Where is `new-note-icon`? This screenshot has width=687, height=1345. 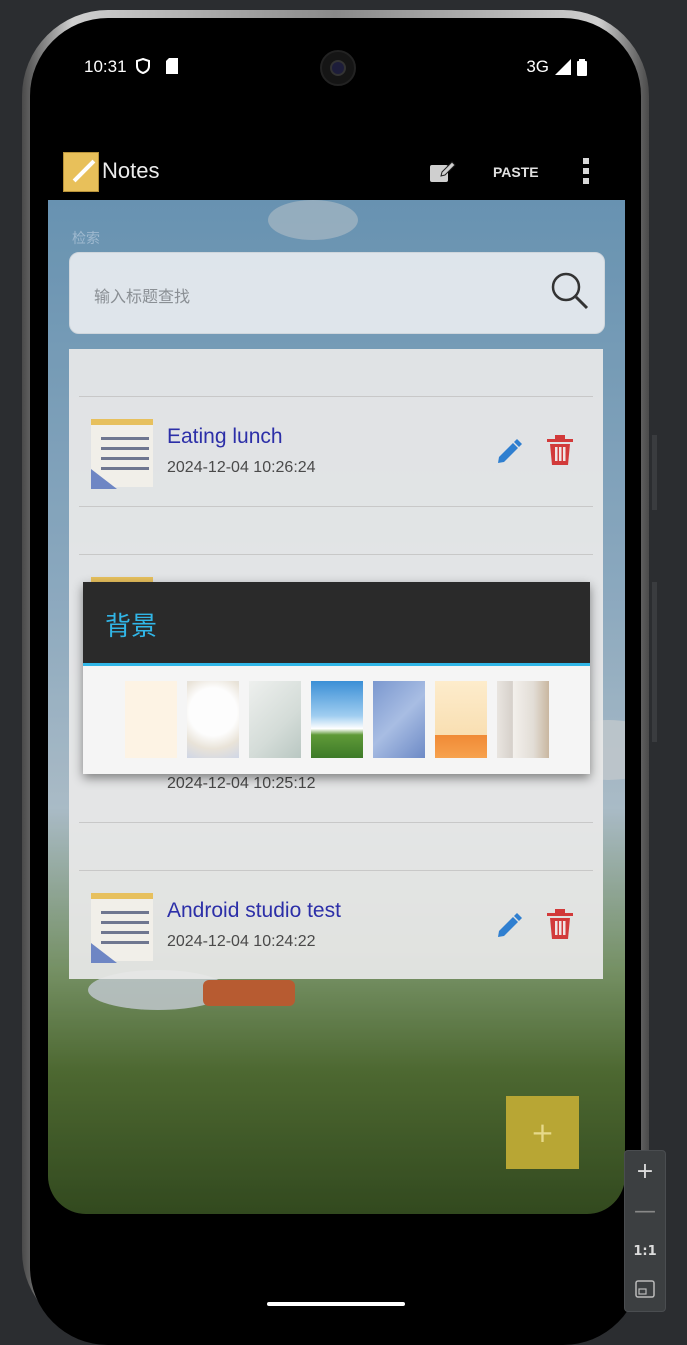 new-note-icon is located at coordinates (443, 171).